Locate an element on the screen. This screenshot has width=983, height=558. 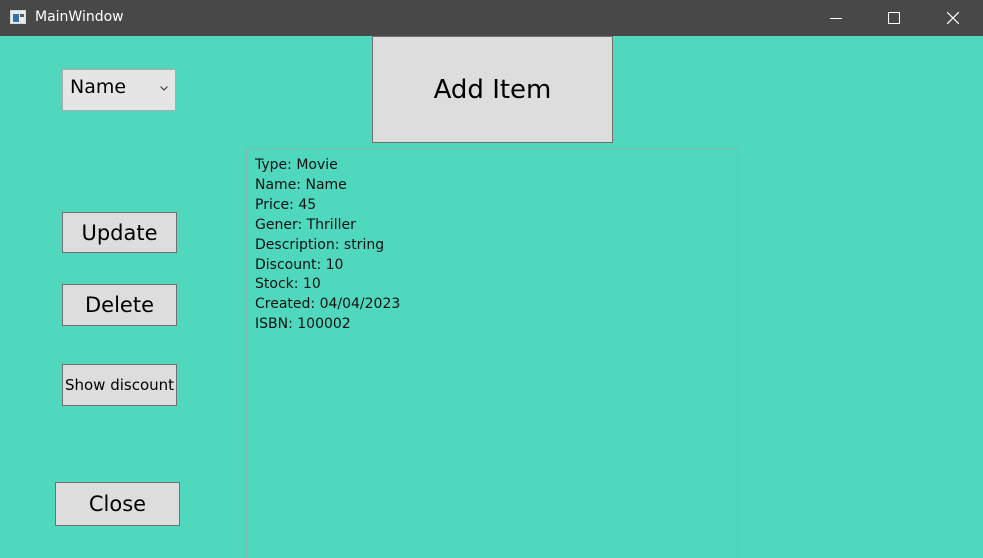
close-window-button is located at coordinates (953, 18).